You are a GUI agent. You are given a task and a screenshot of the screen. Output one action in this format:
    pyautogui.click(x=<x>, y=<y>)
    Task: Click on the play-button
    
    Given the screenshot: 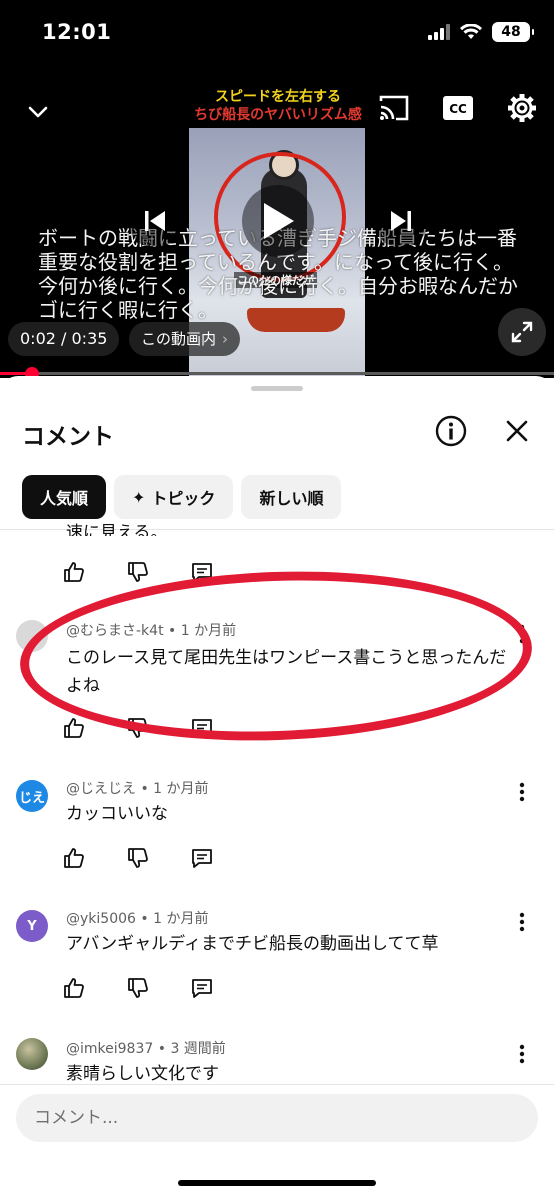 What is the action you would take?
    pyautogui.click(x=278, y=221)
    